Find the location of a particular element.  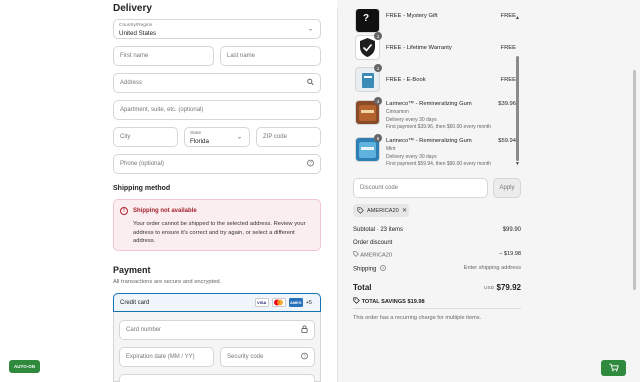

zip-field: ZIP code is located at coordinates (288, 137).